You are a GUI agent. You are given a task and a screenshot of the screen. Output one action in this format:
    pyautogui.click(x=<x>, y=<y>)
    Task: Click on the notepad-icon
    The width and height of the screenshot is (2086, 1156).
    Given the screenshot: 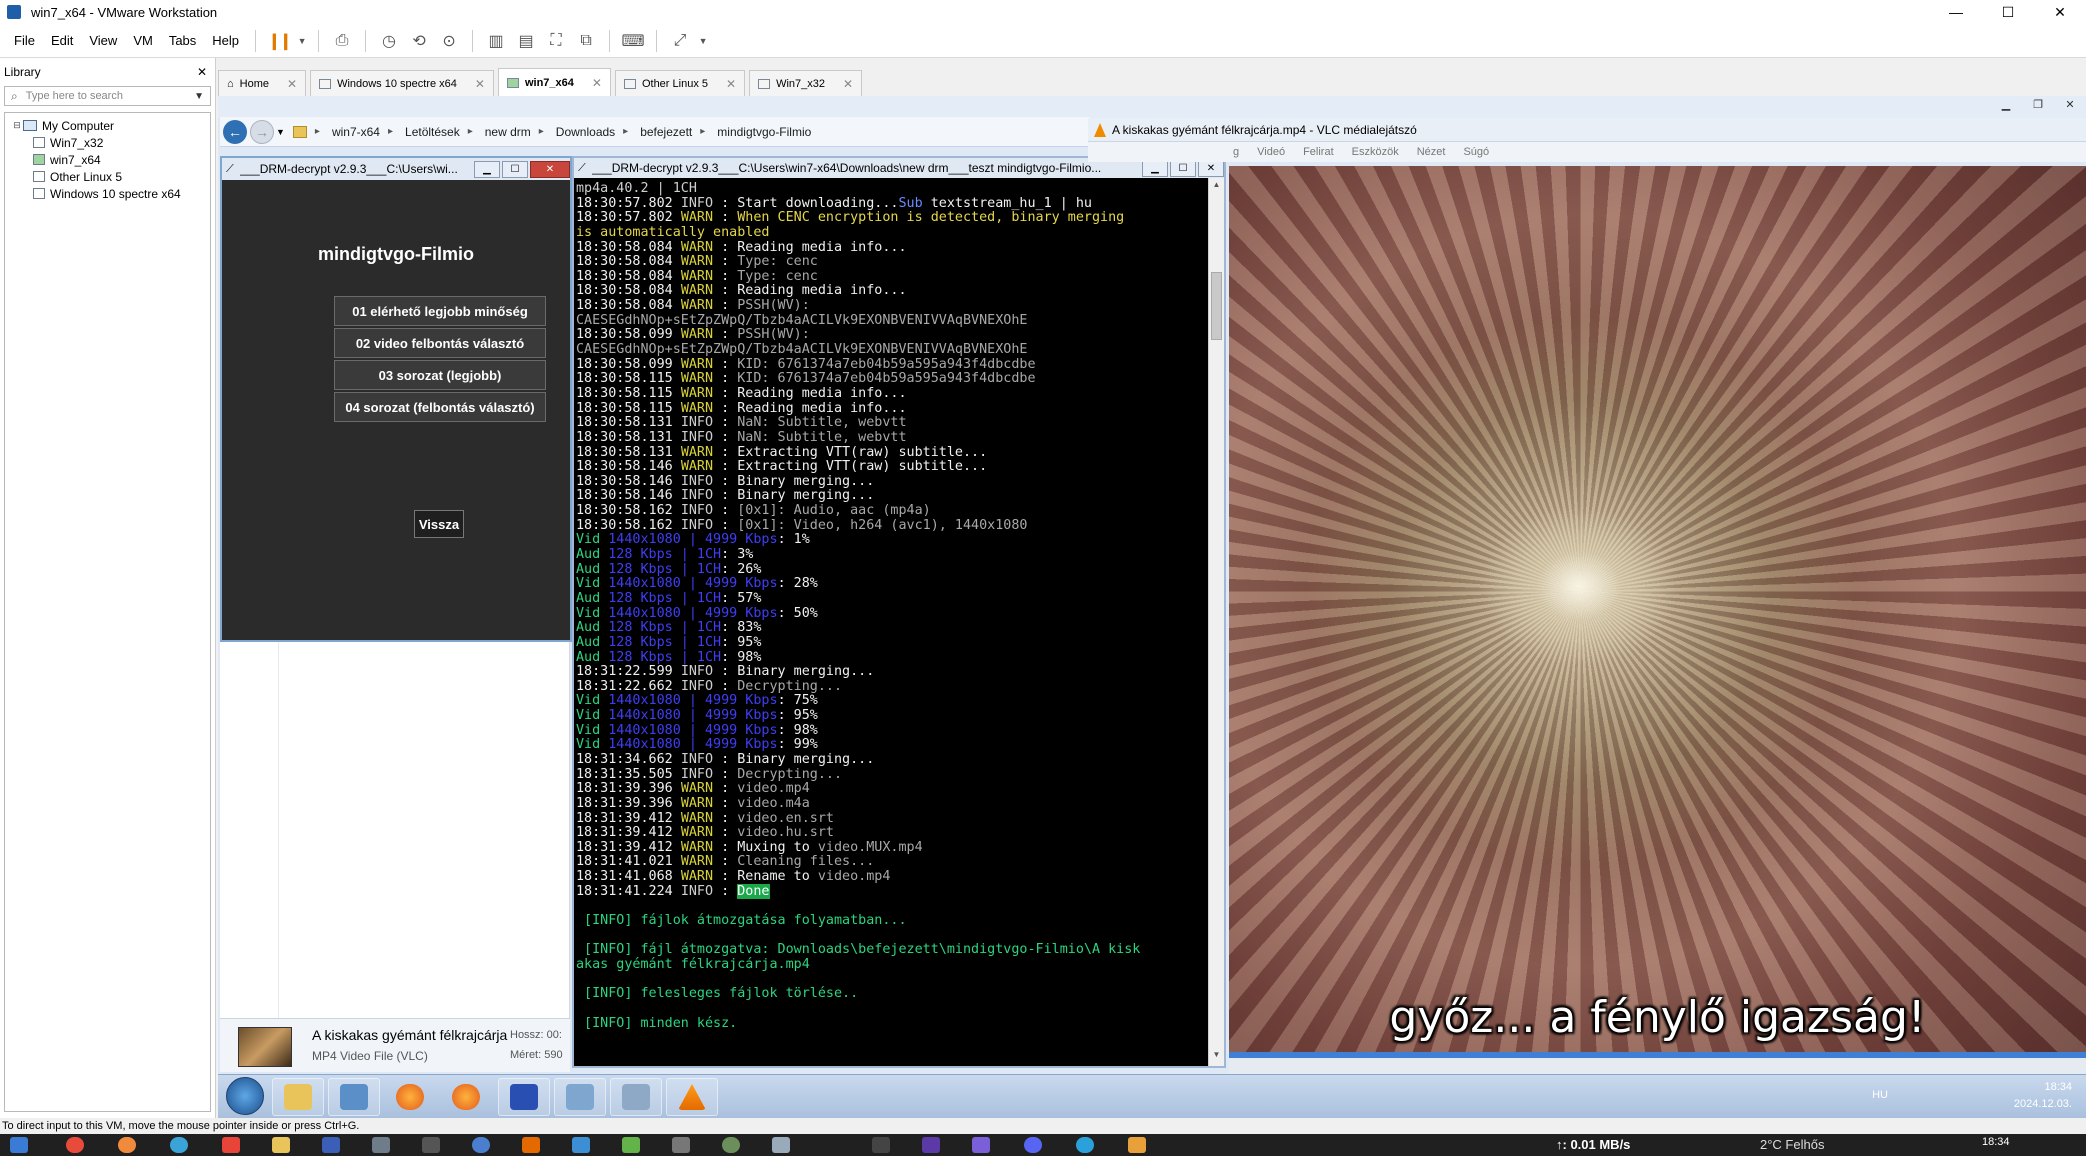 What is the action you would take?
    pyautogui.click(x=631, y=1145)
    